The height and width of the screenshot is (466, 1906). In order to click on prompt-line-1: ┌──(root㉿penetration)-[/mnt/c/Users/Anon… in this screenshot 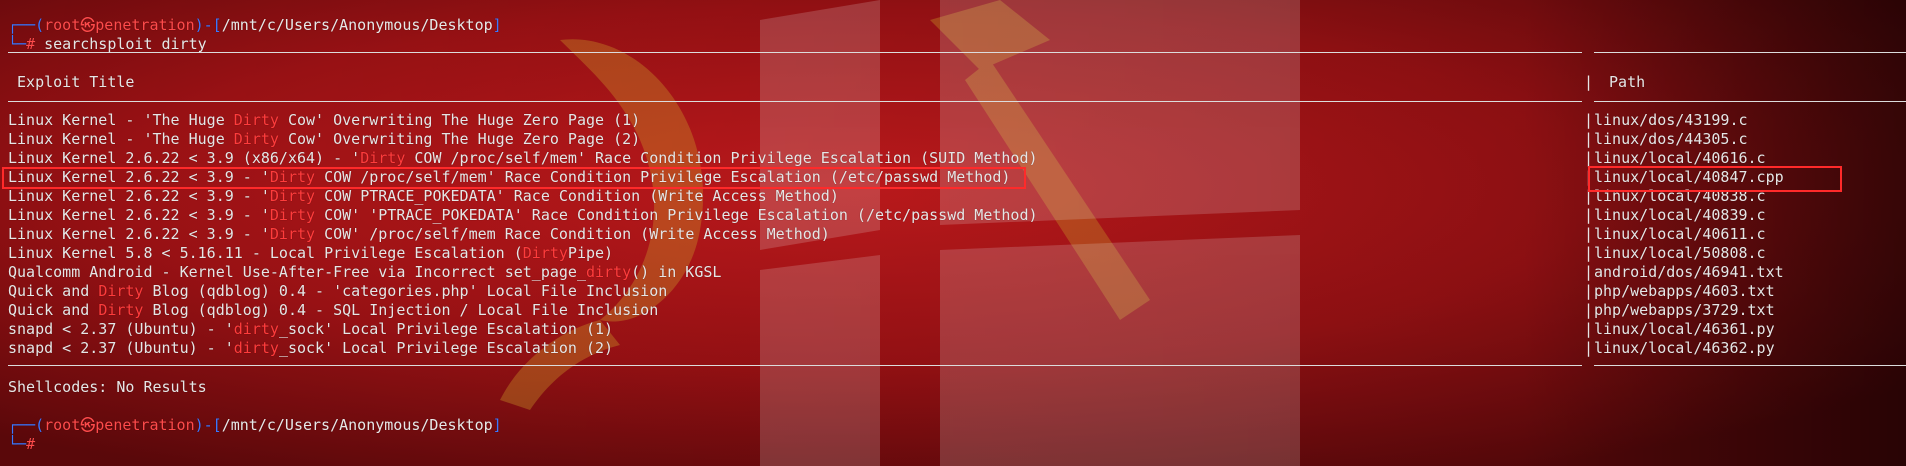, I will do `click(255, 25)`.